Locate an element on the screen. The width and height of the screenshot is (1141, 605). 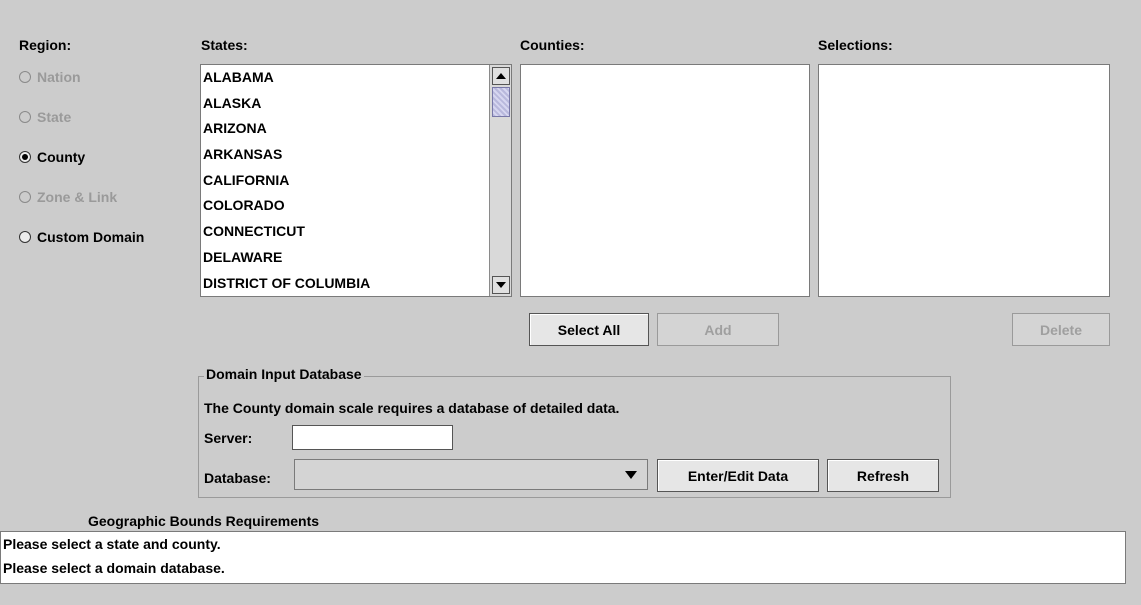
region-radio-label: State is located at coordinates (54, 117).